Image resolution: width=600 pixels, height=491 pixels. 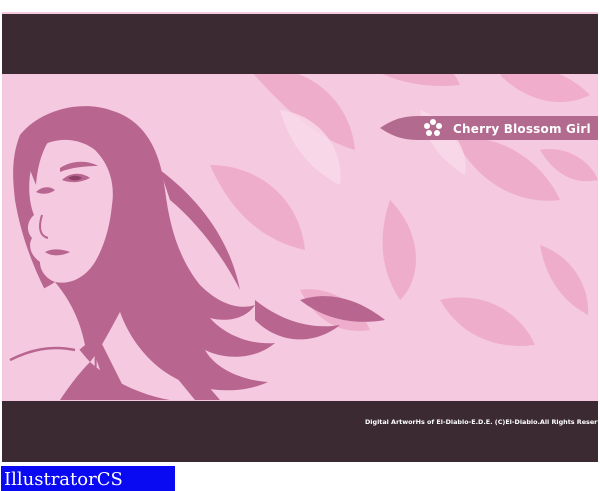 What do you see at coordinates (300, 44) in the screenshot?
I see `top-bar` at bounding box center [300, 44].